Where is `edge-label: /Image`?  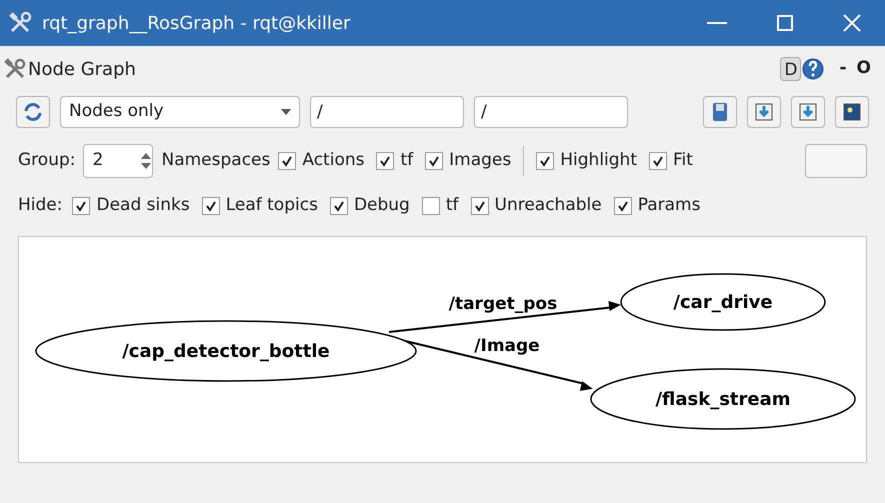
edge-label: /Image is located at coordinates (507, 346).